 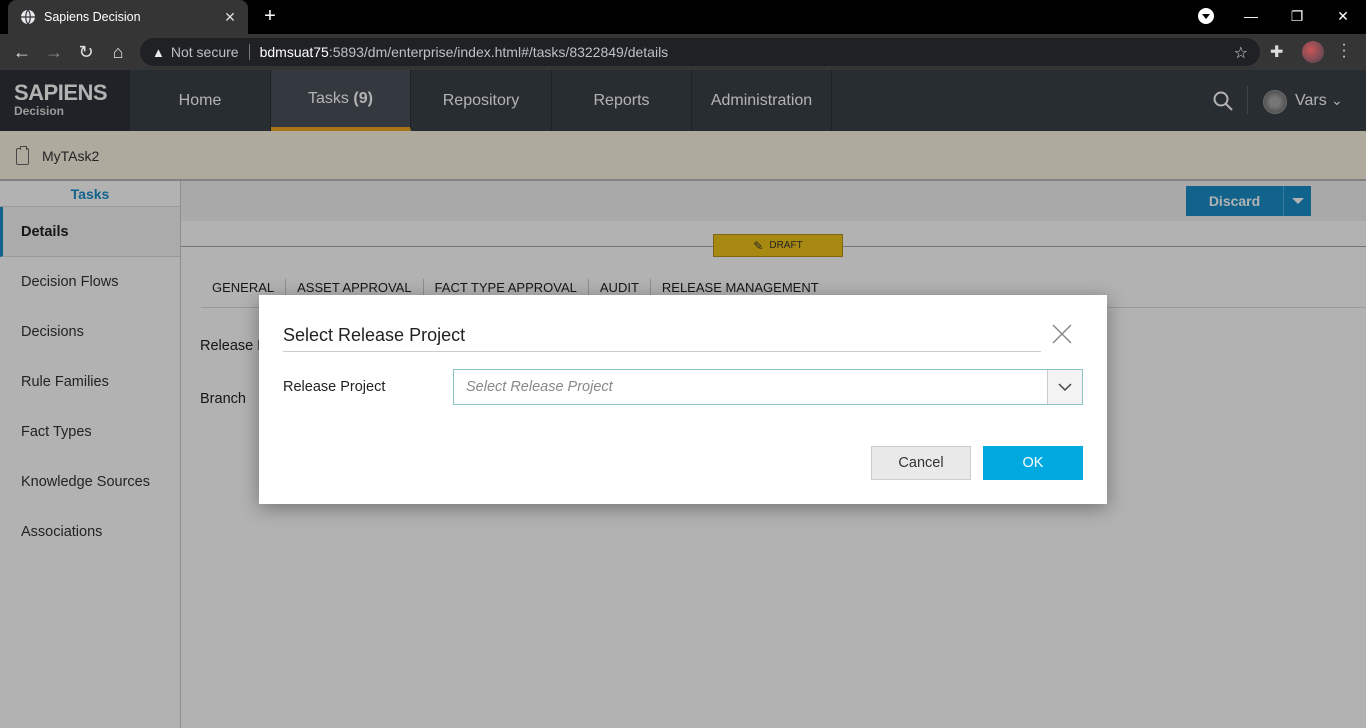 I want to click on dialog-title-rule, so click(x=662, y=351).